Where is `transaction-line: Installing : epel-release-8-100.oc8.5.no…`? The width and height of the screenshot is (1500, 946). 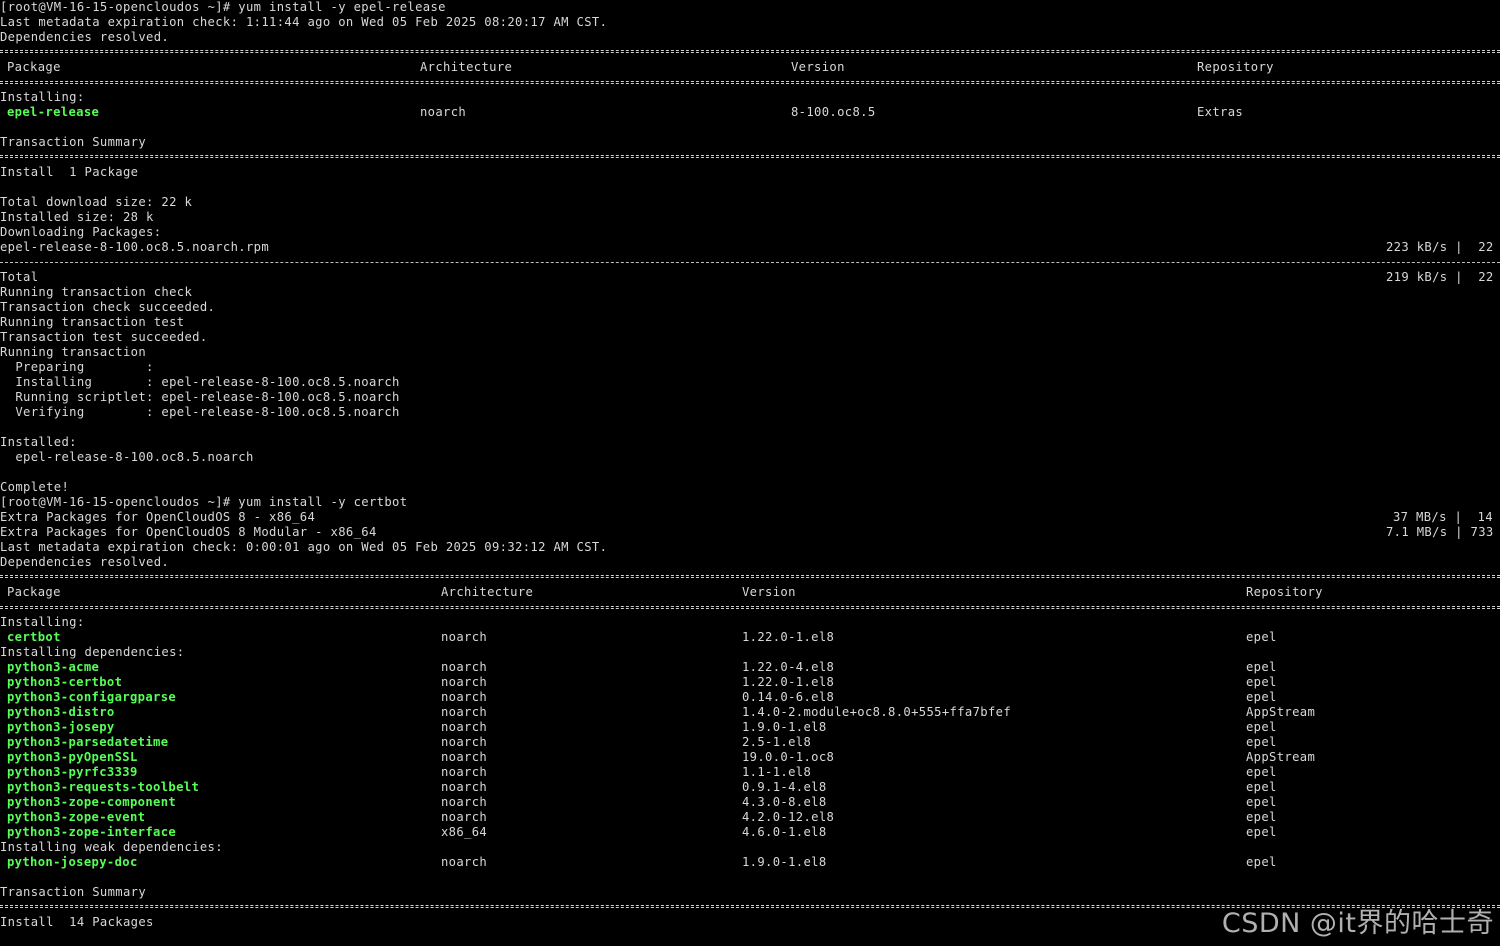 transaction-line: Installing : epel-release-8-100.oc8.5.no… is located at coordinates (200, 382).